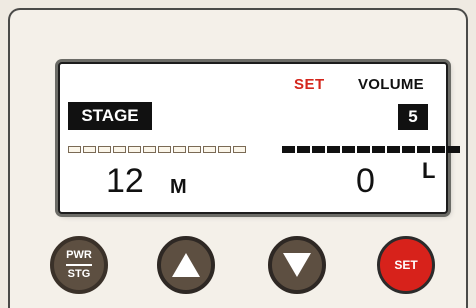 The height and width of the screenshot is (308, 476). I want to click on up-button, so click(186, 265).